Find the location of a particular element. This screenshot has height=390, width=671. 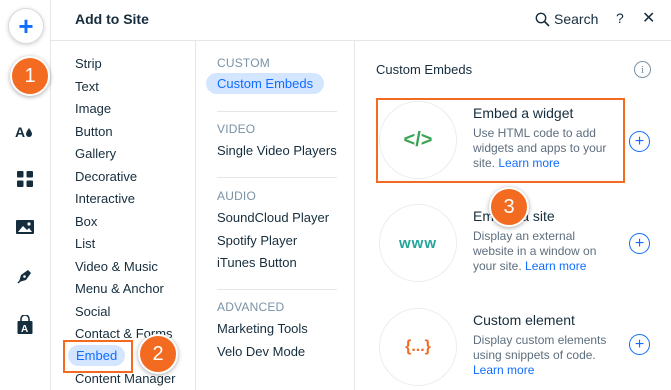

step-badge-3: 3 is located at coordinates (509, 207).